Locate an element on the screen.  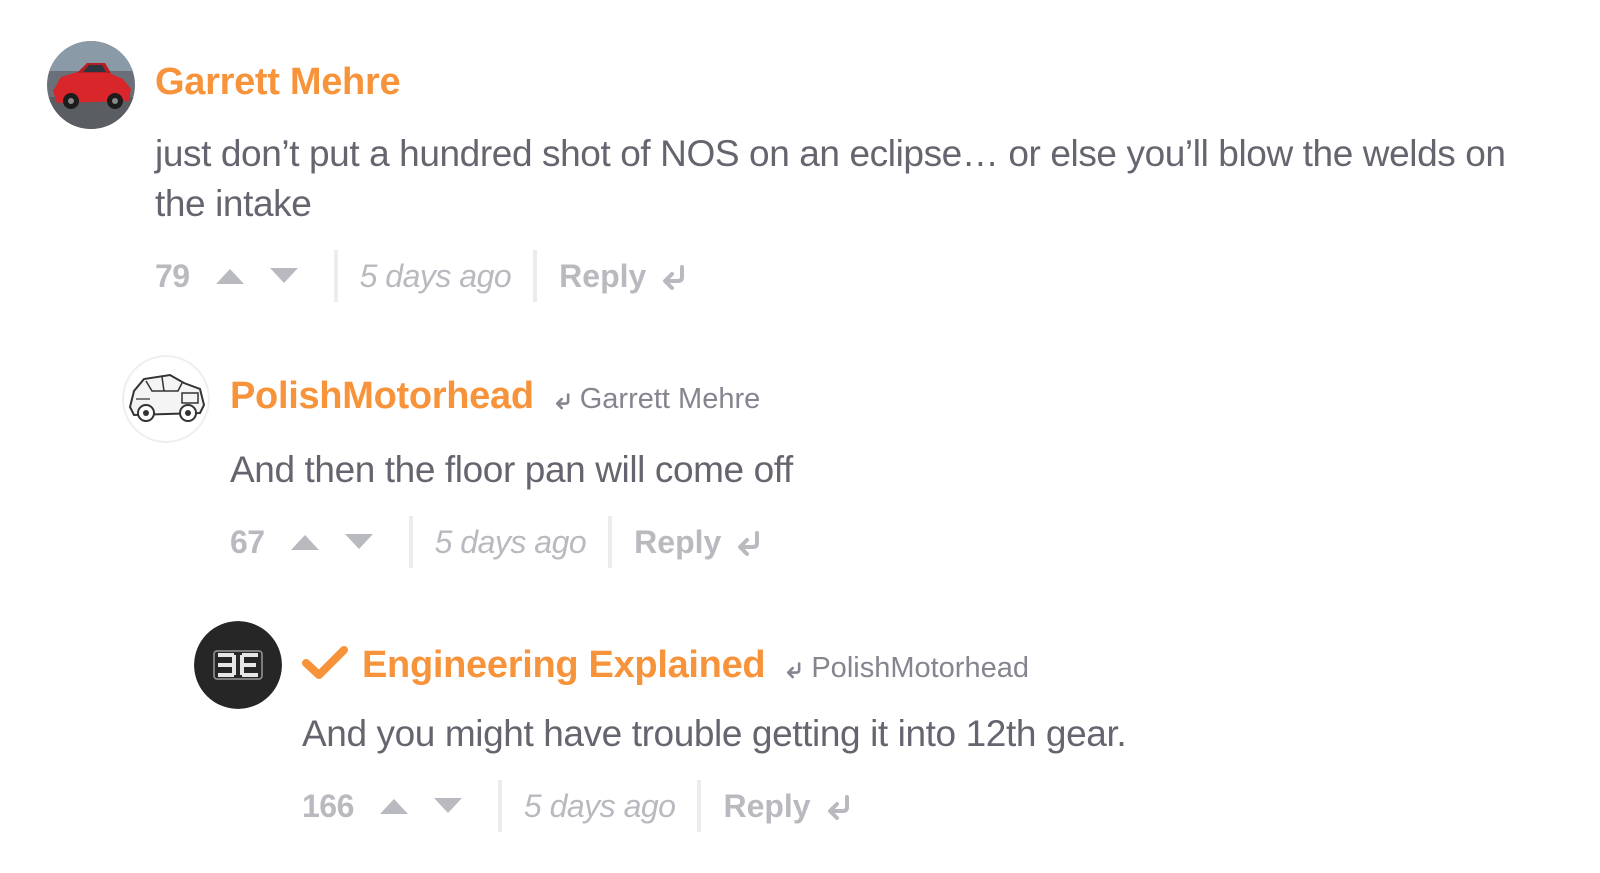
author-name: Garrett Mehre is located at coordinates (278, 82).